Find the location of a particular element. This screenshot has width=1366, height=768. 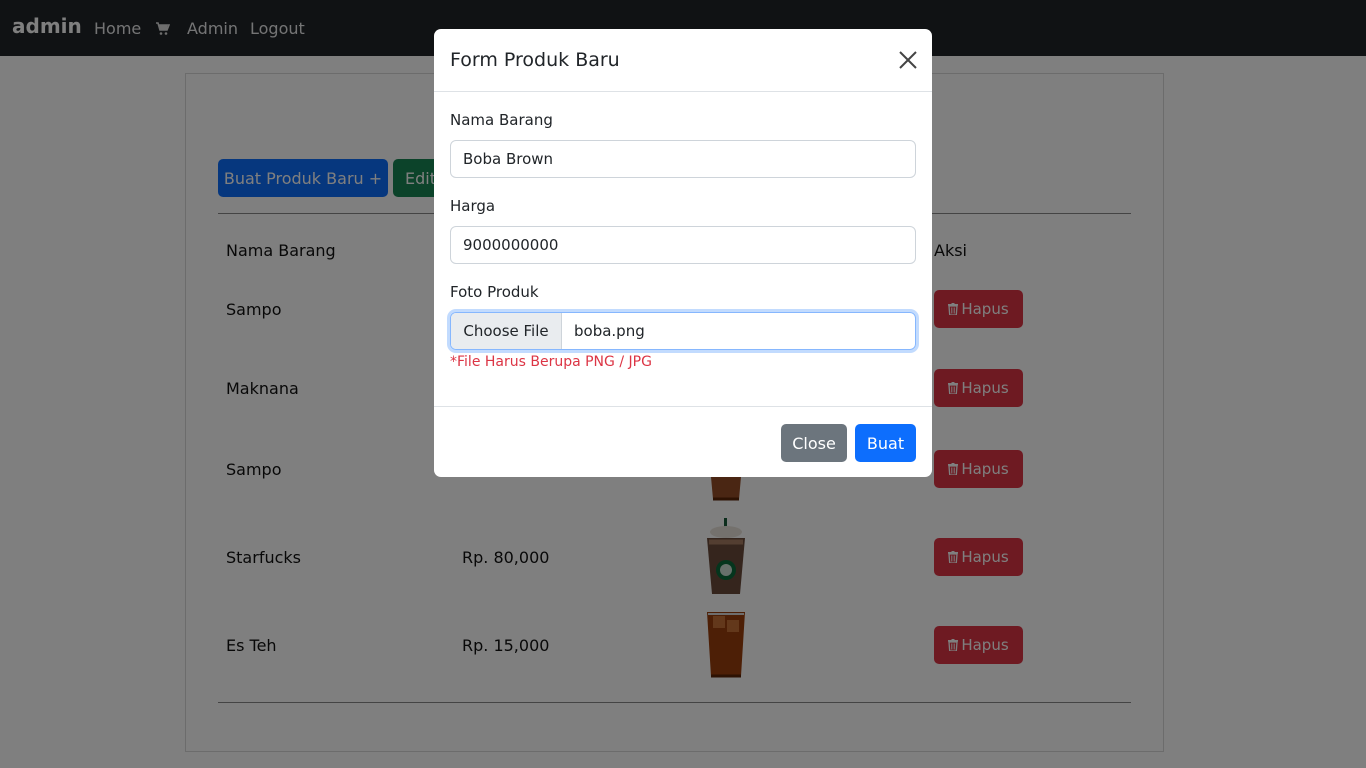

choose-file-button: Choose File is located at coordinates (506, 331).